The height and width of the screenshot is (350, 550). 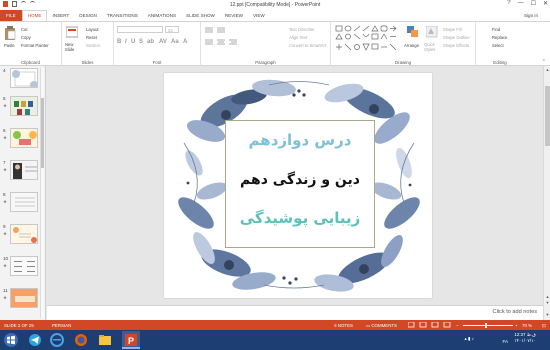 What do you see at coordinates (547, 69) in the screenshot?
I see `scroll-up-icon: ▲` at bounding box center [547, 69].